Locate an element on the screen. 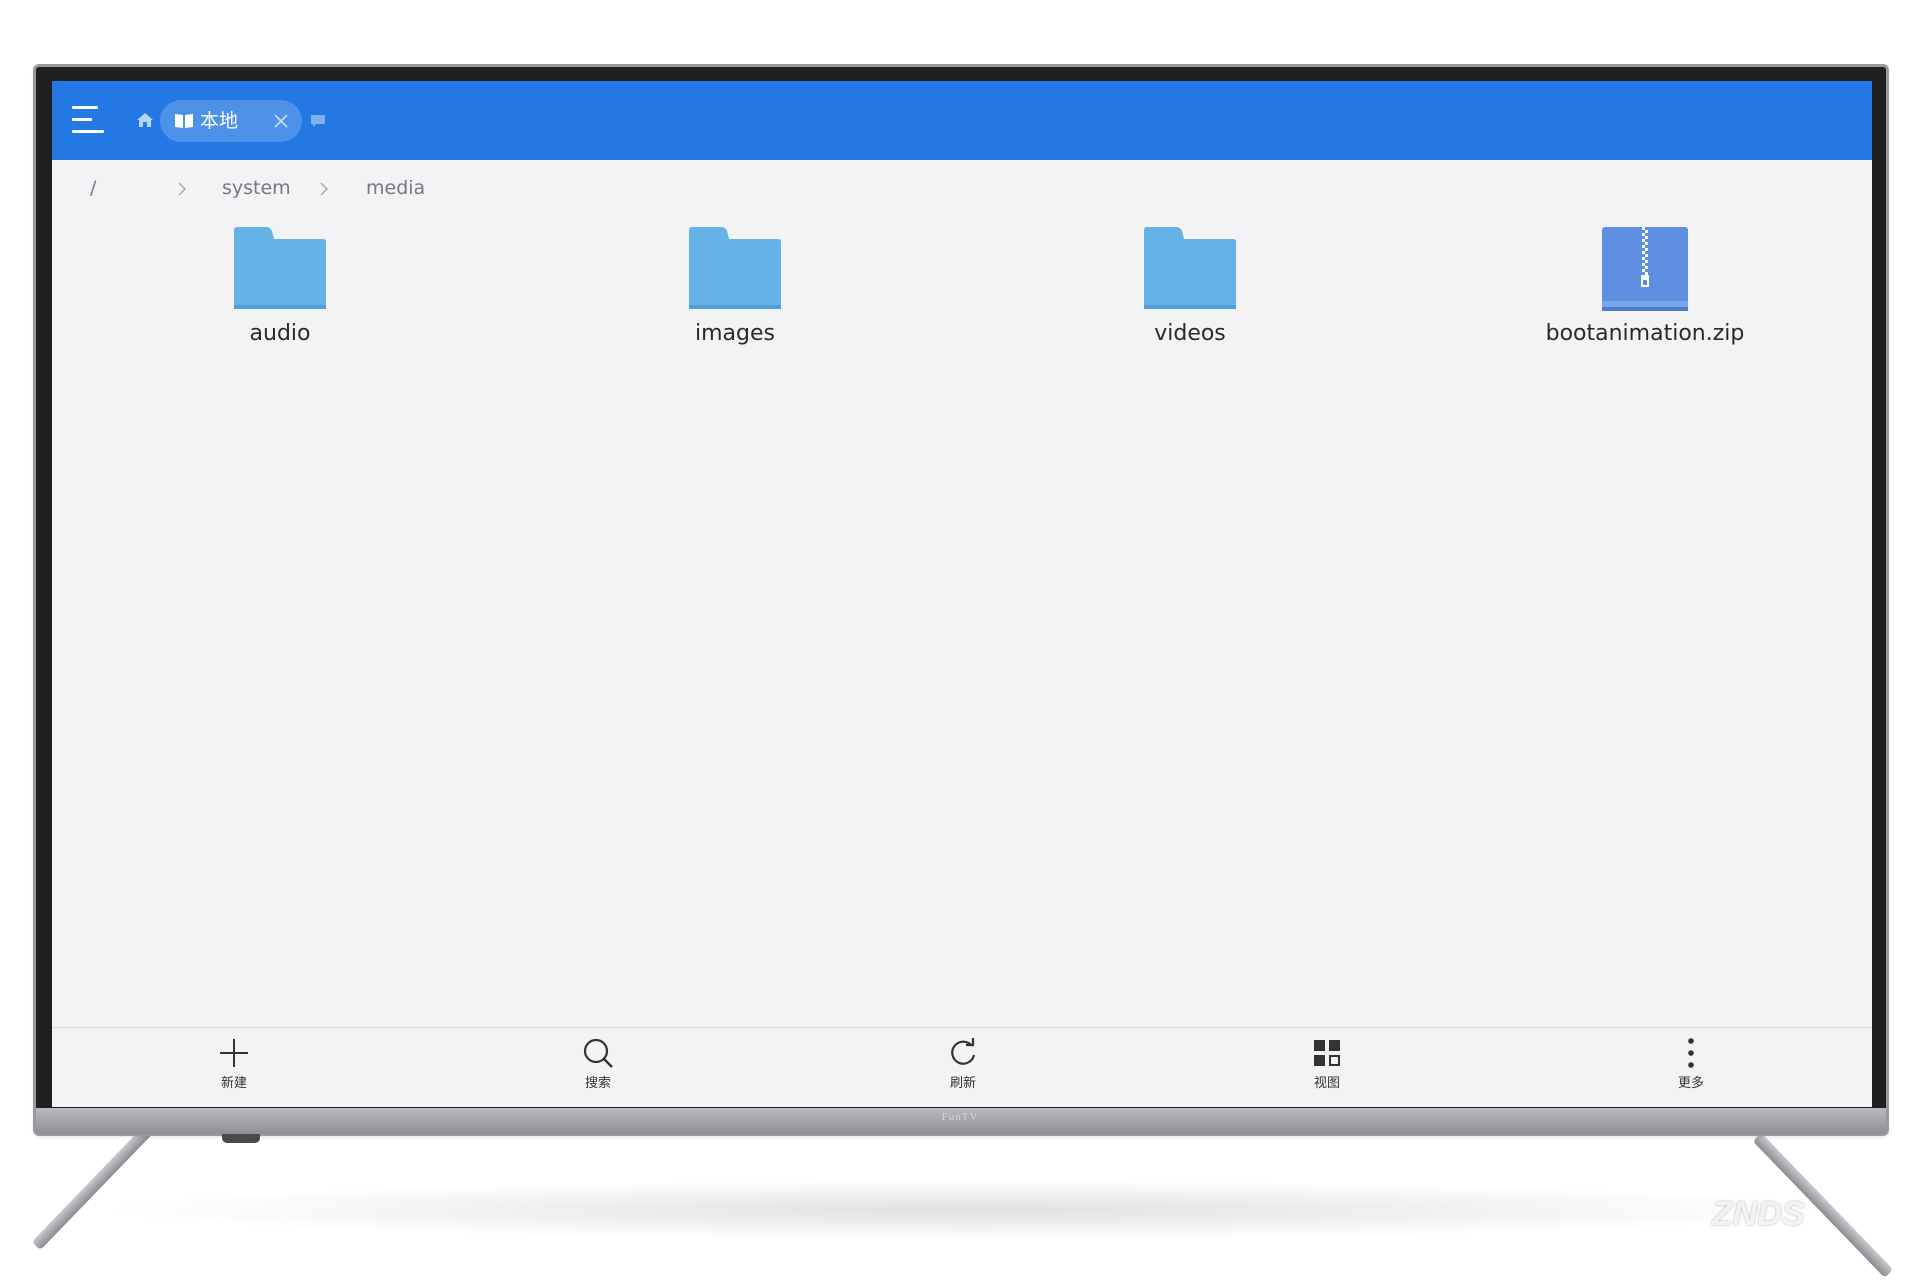 The height and width of the screenshot is (1280, 1920). view-label: 视图 is located at coordinates (1326, 1083).